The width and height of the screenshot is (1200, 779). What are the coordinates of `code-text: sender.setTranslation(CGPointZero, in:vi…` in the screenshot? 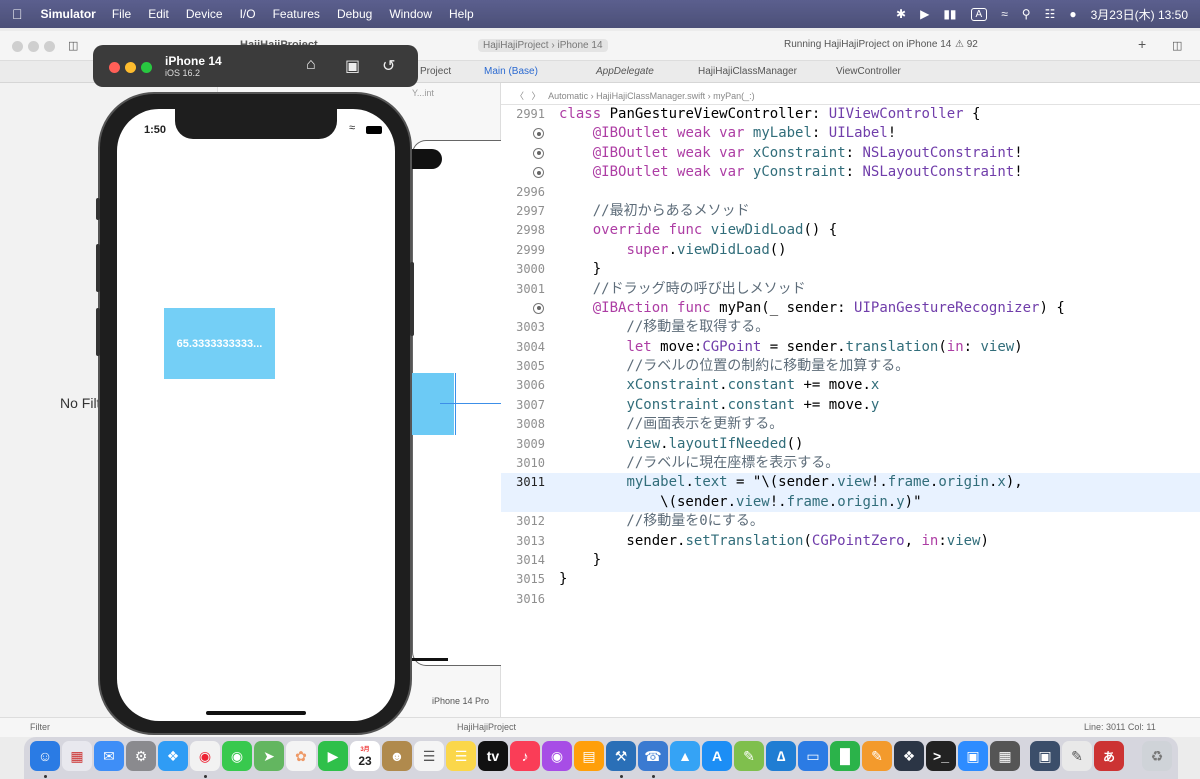 It's located at (774, 541).